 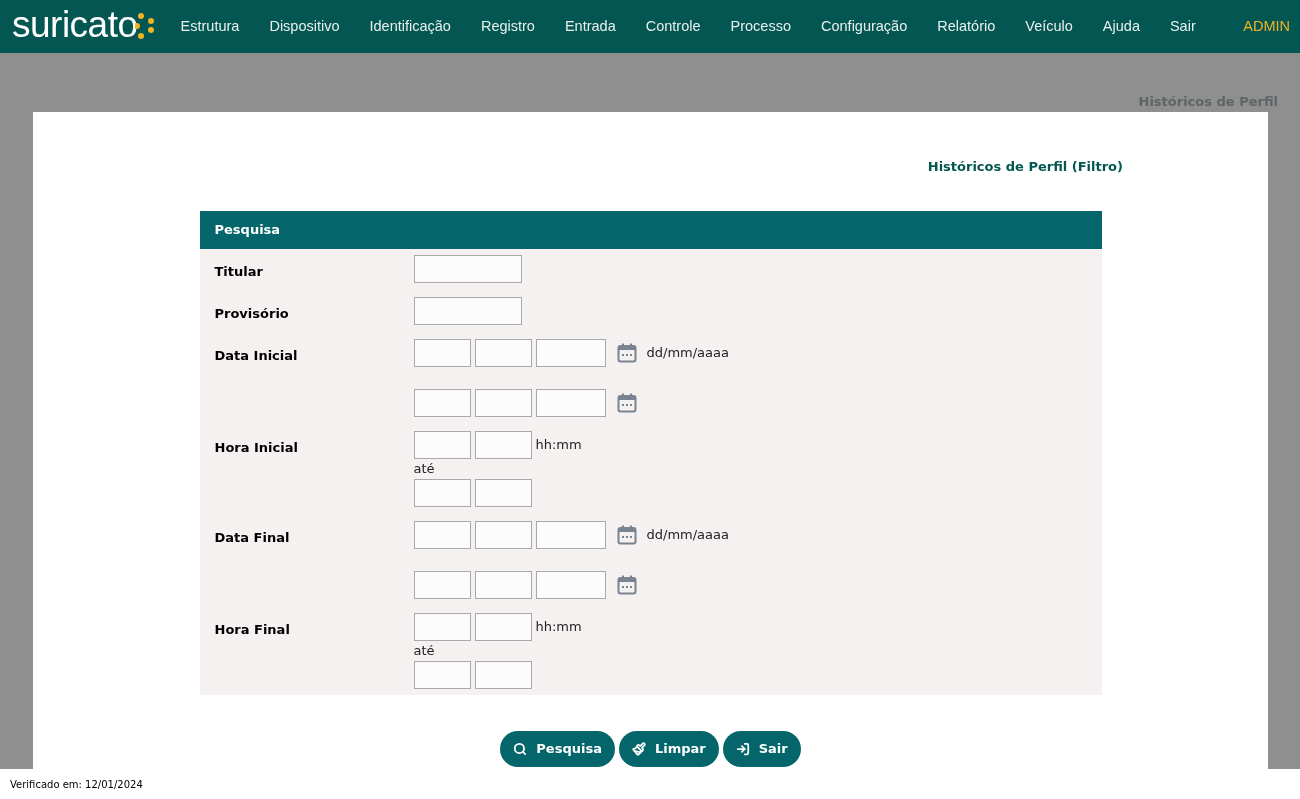 What do you see at coordinates (75, 26) in the screenshot?
I see `logo: suricato` at bounding box center [75, 26].